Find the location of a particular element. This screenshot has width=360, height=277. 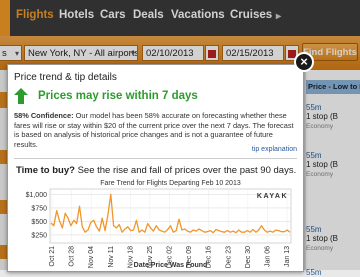

x-tick-label: Jan 06 is located at coordinates (267, 256).